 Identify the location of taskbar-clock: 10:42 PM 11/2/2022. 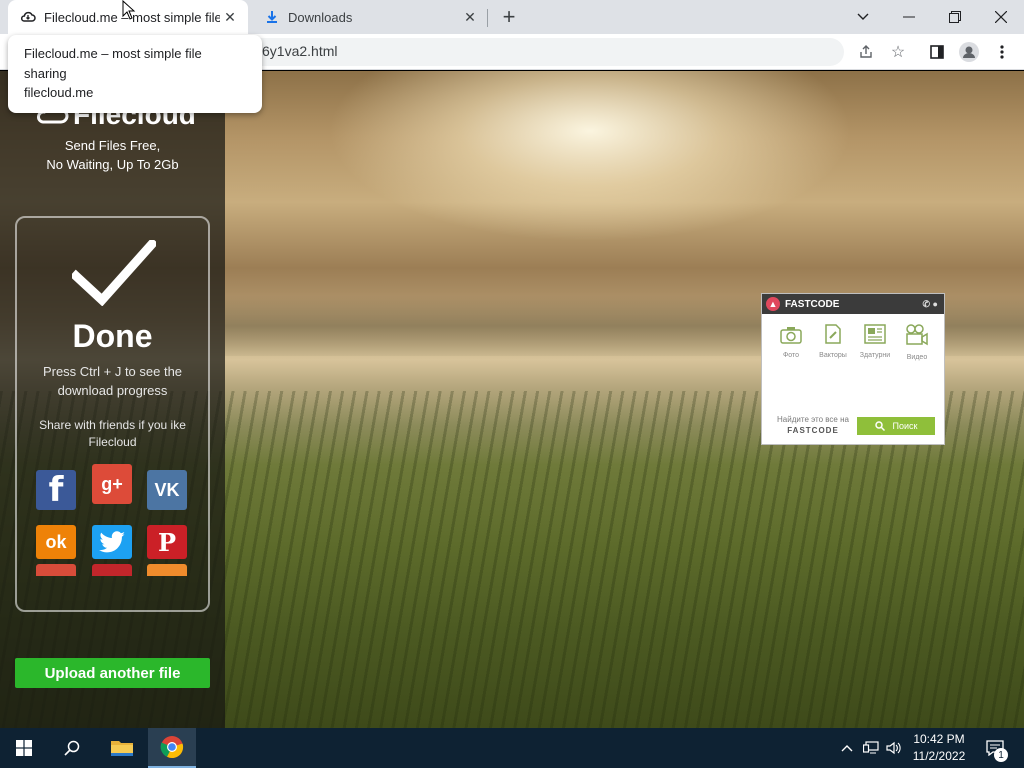
(939, 748).